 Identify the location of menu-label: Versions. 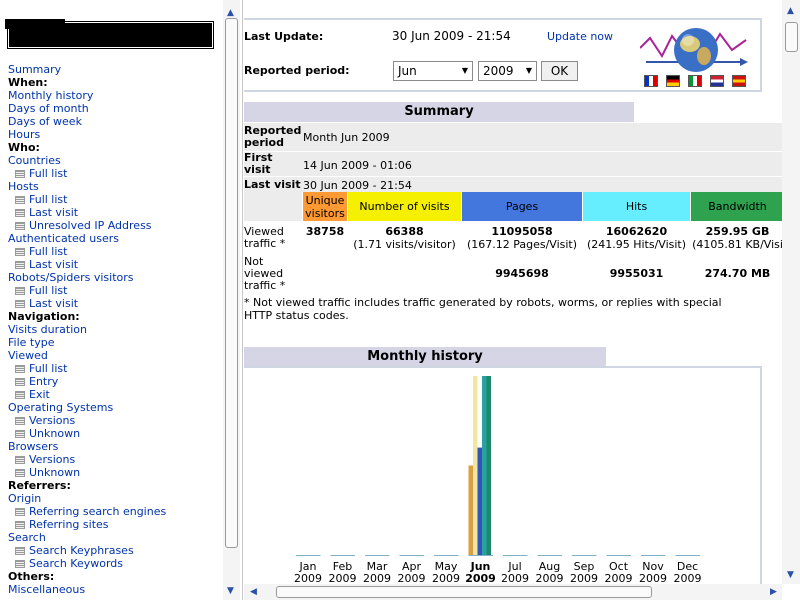
(52, 420).